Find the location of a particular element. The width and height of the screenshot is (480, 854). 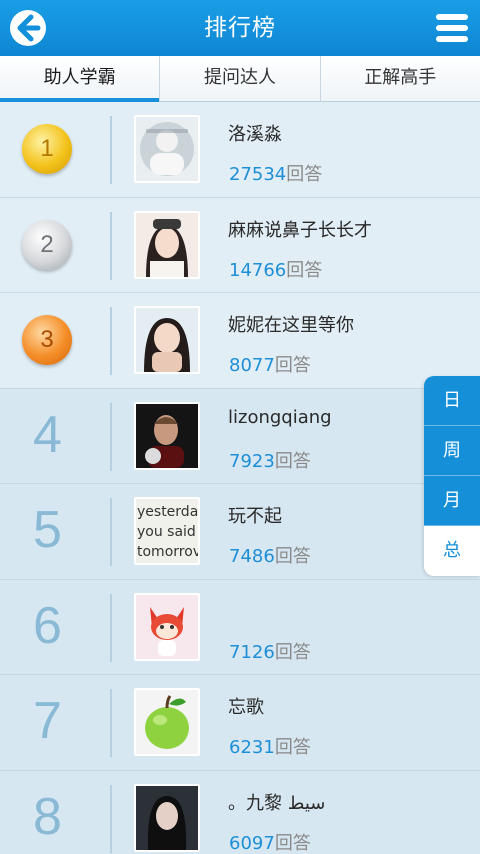

time-range-selector: 日 周 月 总 is located at coordinates (452, 476).